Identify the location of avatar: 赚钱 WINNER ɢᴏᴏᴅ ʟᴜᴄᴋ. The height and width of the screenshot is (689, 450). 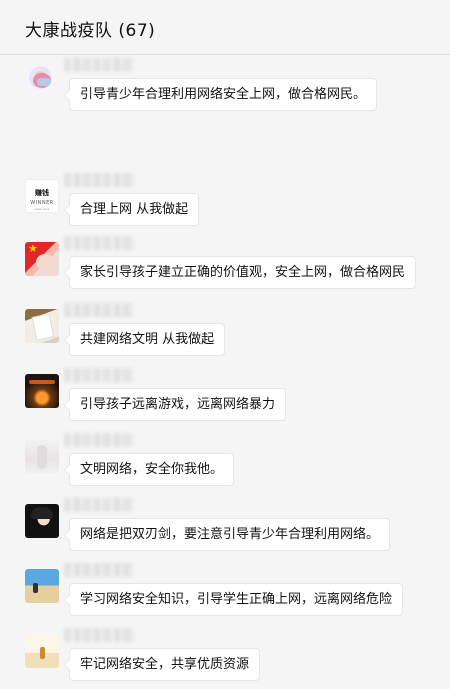
(42, 196).